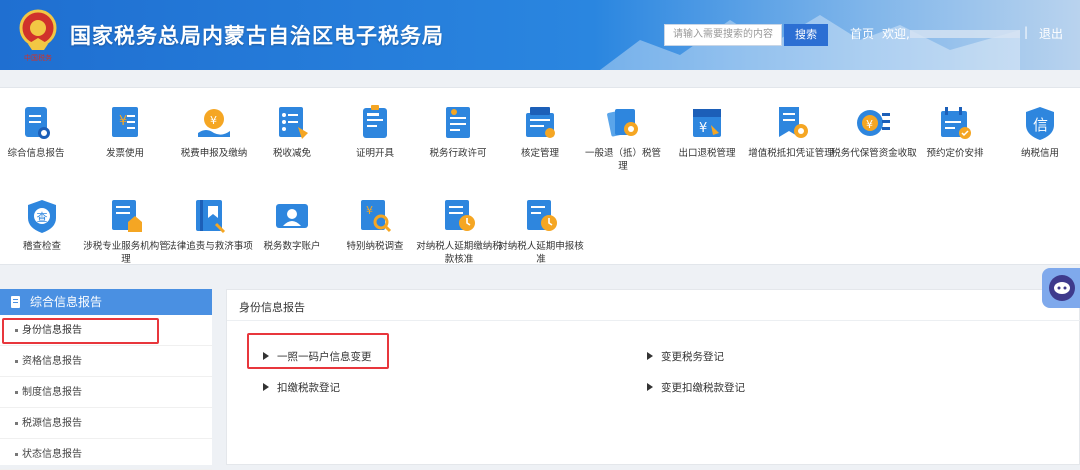  What do you see at coordinates (459, 253) in the screenshot?
I see `func-label: 对纳税人延期缴纳税款核准` at bounding box center [459, 253].